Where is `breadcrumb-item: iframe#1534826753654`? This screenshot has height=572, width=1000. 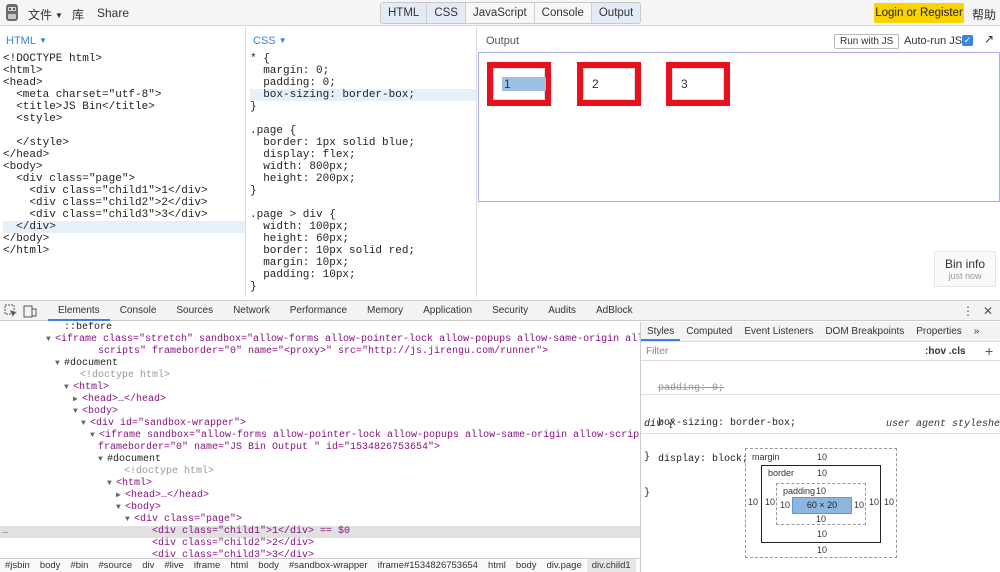
breadcrumb-item: iframe#1534826753654 is located at coordinates (428, 565).